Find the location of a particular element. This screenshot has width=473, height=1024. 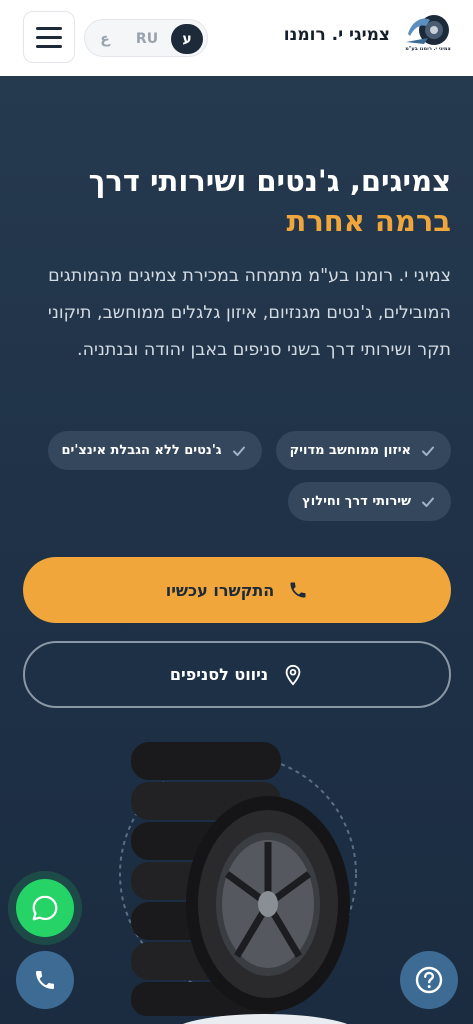

feature-chip-label: ג'נטים ללא הגבלת אינצ'ים is located at coordinates (141, 450).